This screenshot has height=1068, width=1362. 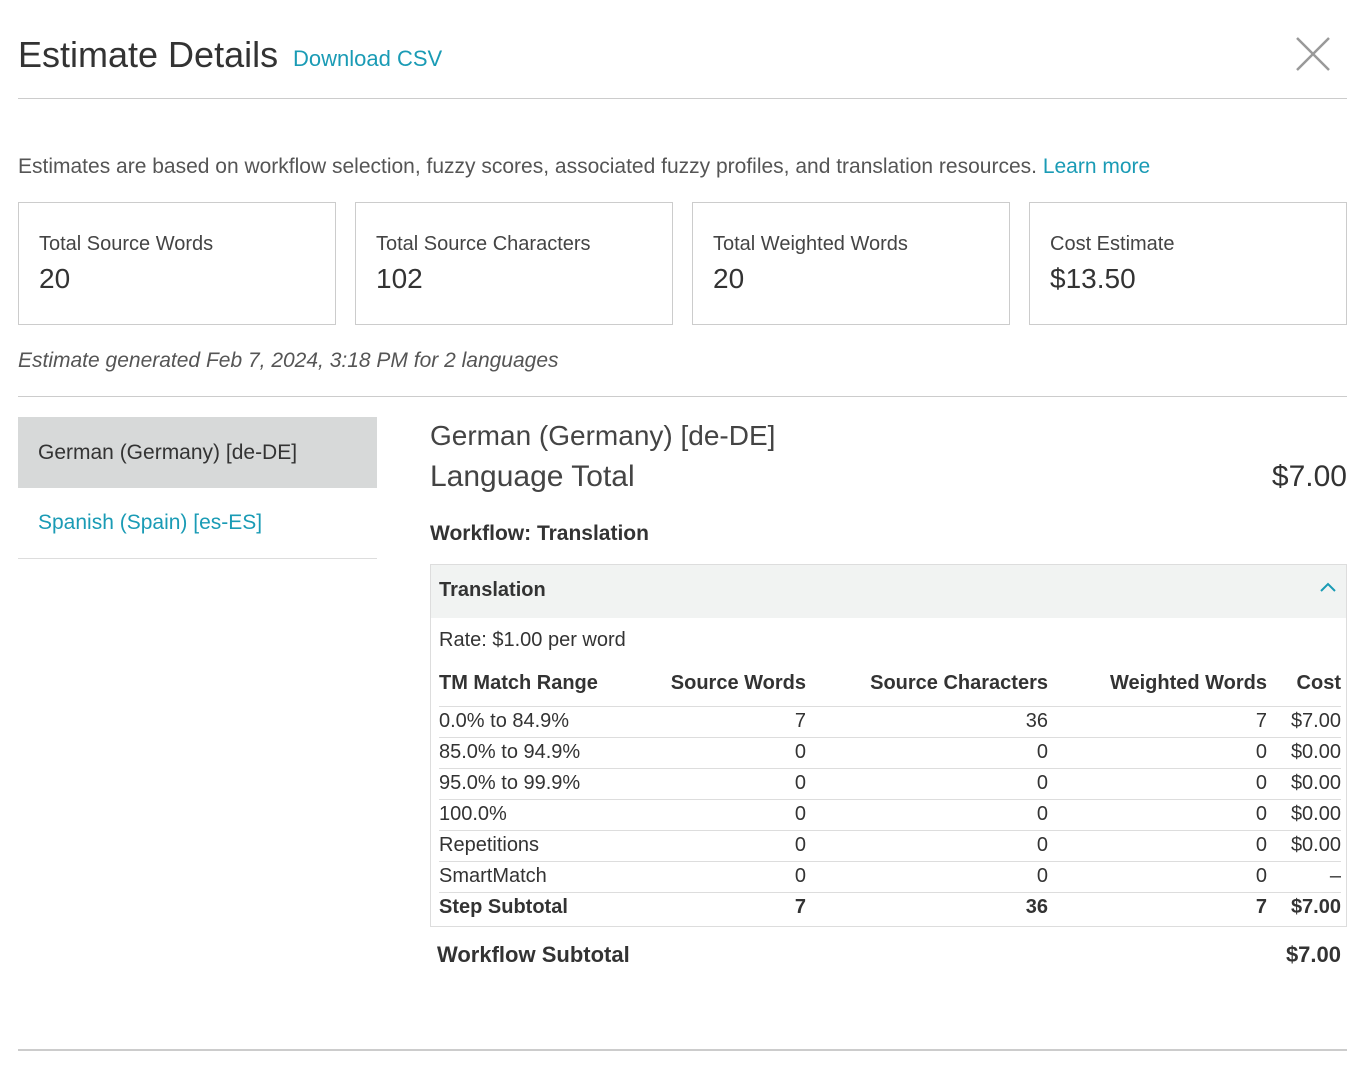 What do you see at coordinates (399, 278) in the screenshot?
I see `card-value: 102` at bounding box center [399, 278].